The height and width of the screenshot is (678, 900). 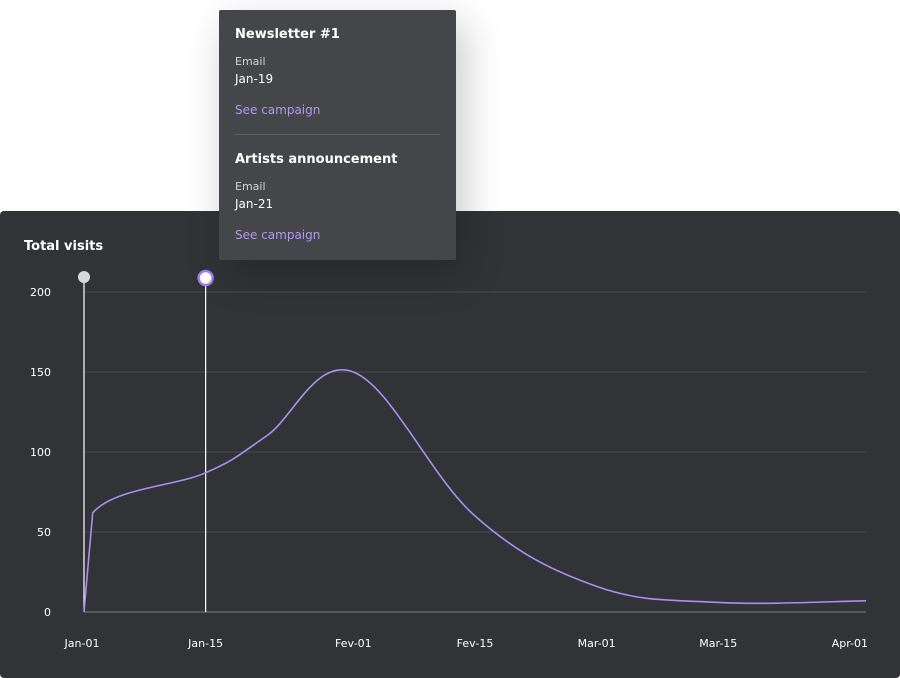 What do you see at coordinates (40, 452) in the screenshot?
I see `y-tick-label: 100` at bounding box center [40, 452].